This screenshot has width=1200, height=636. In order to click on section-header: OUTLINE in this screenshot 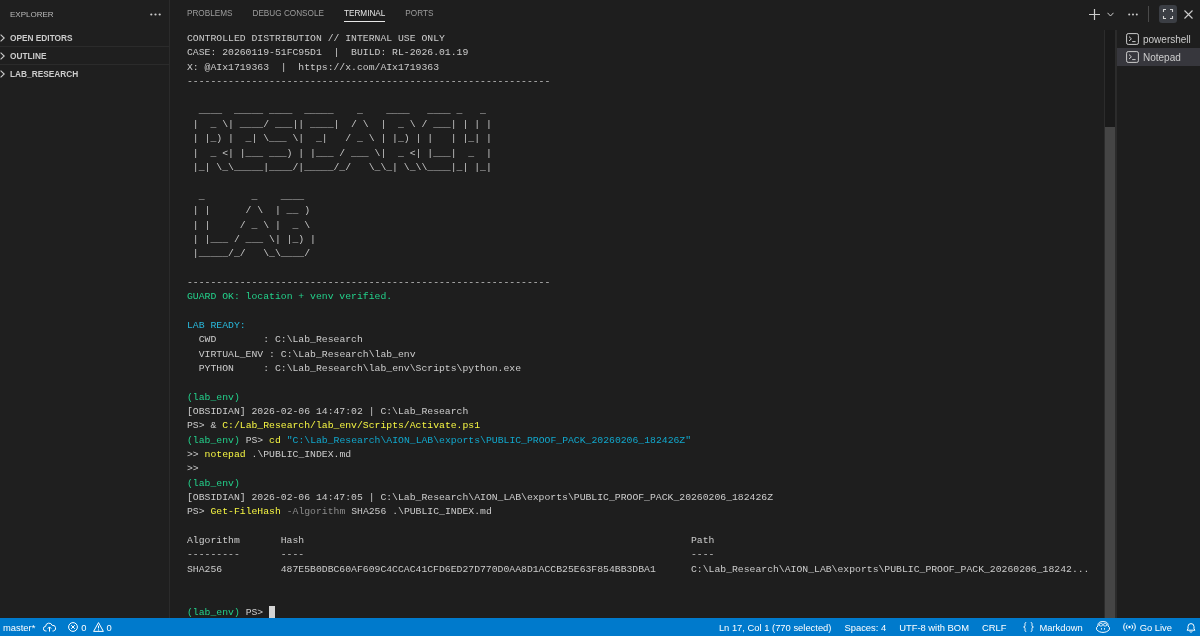, I will do `click(84, 55)`.